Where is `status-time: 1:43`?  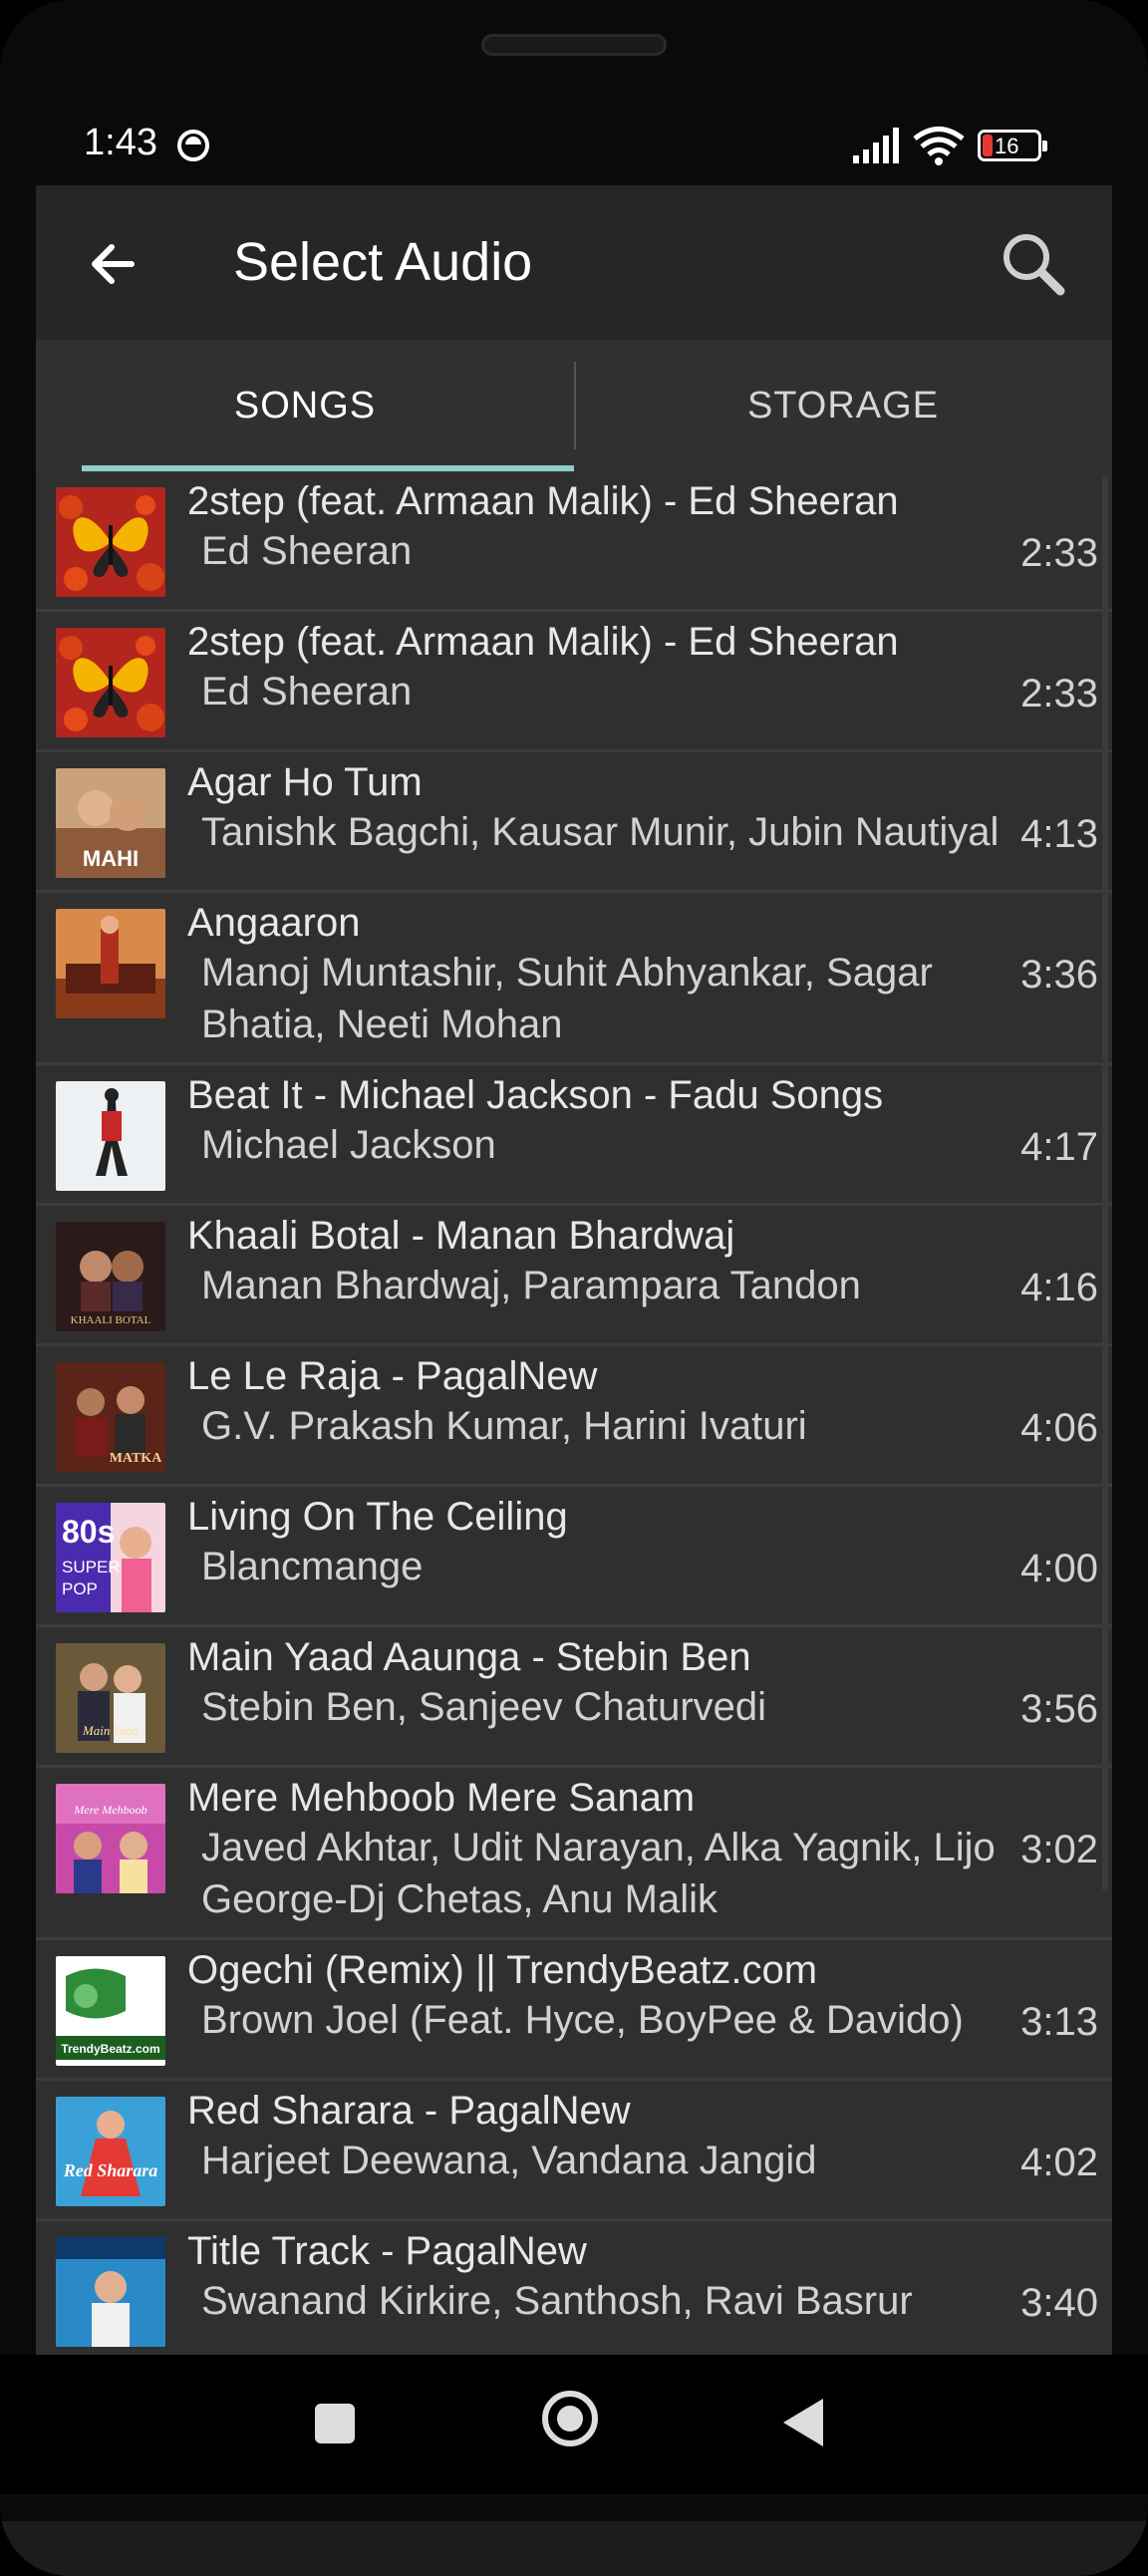
status-time: 1:43 is located at coordinates (120, 142).